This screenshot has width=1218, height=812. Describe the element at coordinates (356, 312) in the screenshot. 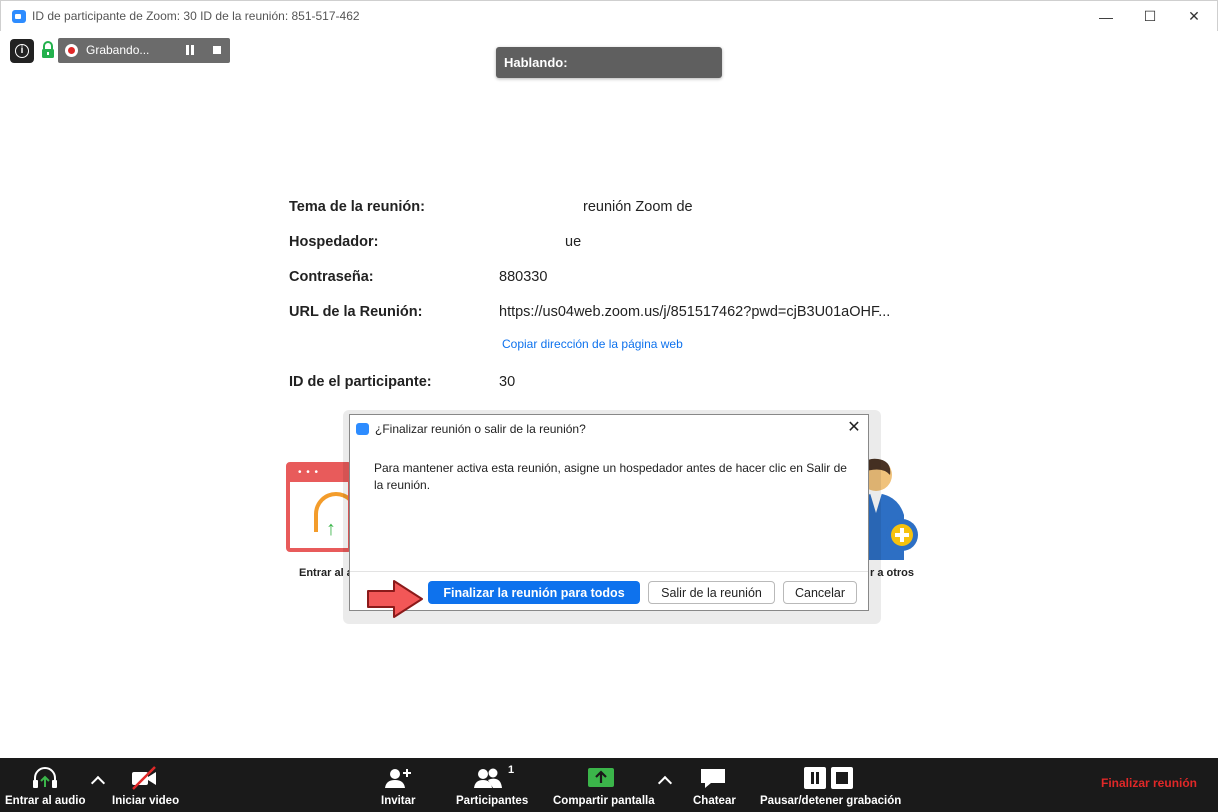

I see `url-label: URL de la Reunión:` at that location.